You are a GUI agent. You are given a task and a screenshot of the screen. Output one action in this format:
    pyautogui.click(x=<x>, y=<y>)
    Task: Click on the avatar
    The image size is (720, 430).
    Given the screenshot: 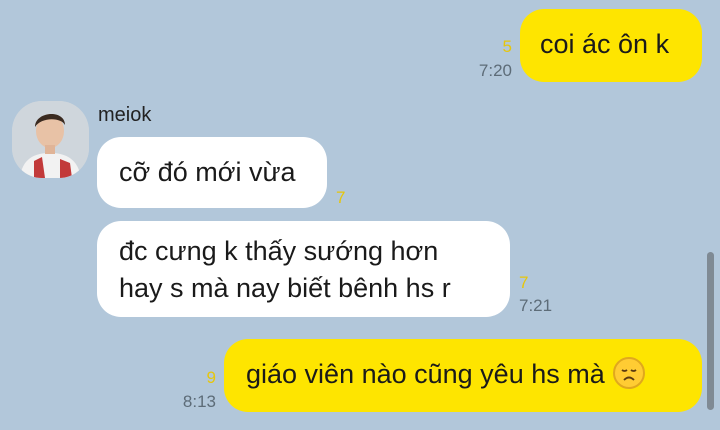 What is the action you would take?
    pyautogui.click(x=50, y=139)
    